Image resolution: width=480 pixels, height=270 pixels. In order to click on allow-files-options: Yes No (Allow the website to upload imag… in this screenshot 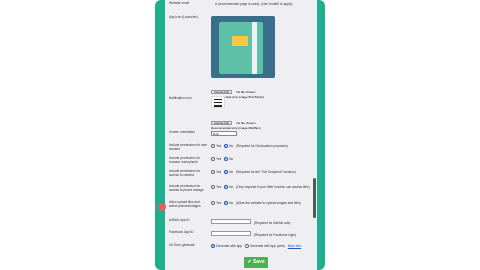, I will do `click(256, 203)`.